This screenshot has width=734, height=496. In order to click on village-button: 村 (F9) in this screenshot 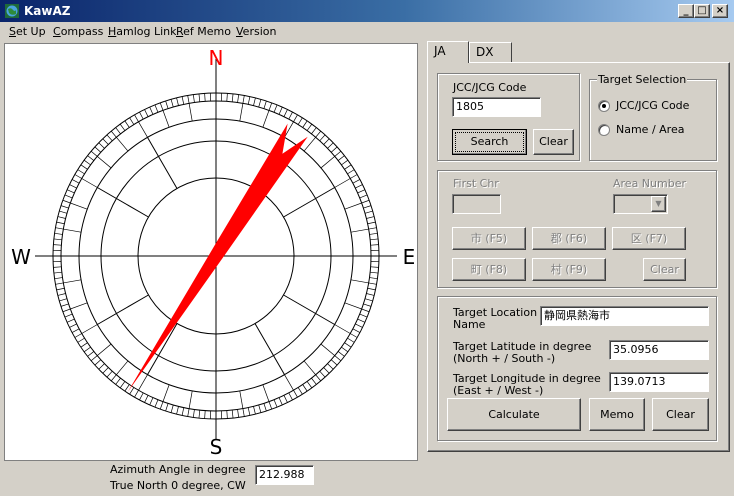, I will do `click(569, 269)`.